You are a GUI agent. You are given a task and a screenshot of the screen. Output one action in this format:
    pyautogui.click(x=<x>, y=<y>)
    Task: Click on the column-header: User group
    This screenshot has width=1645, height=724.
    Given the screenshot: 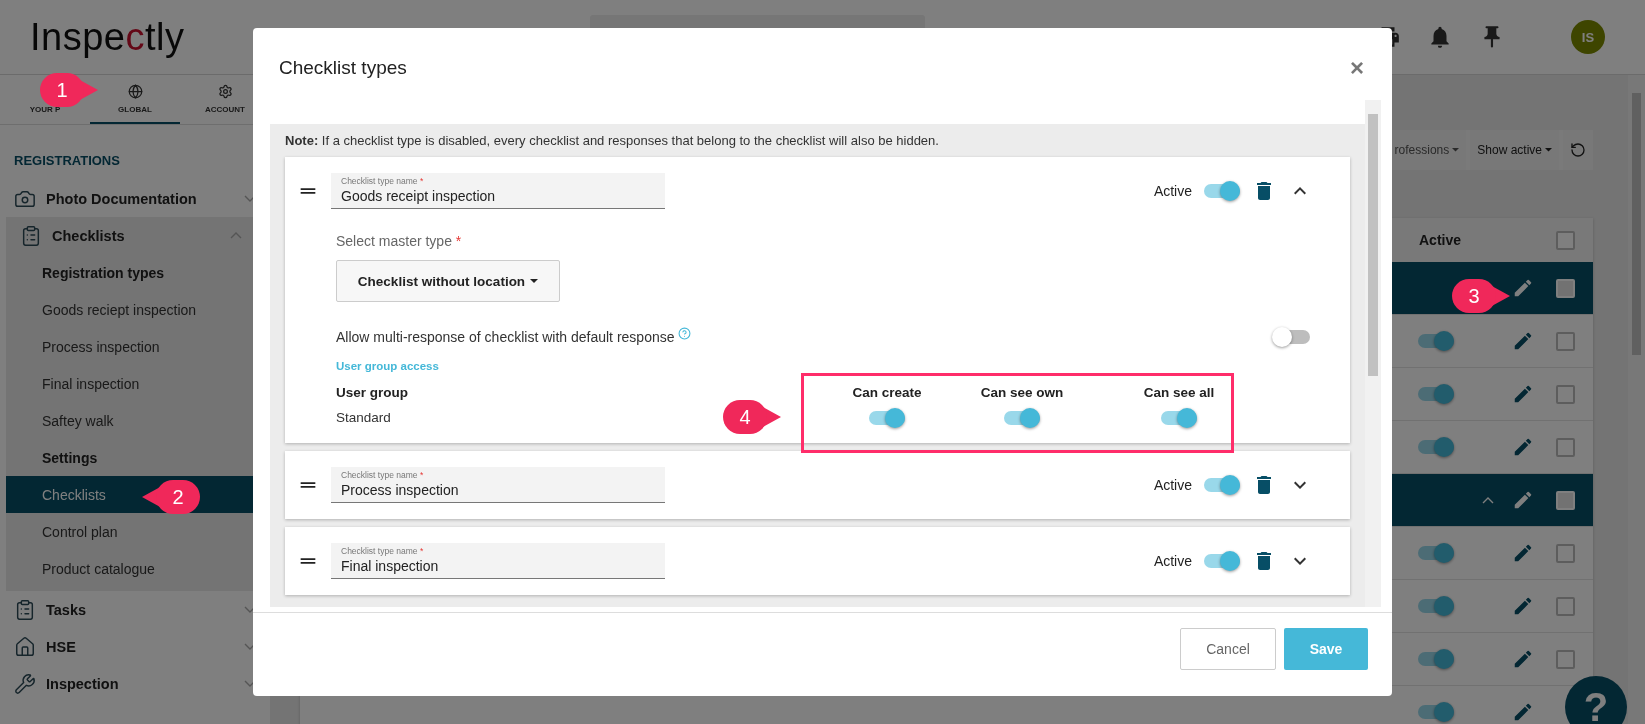 What is the action you would take?
    pyautogui.click(x=372, y=392)
    